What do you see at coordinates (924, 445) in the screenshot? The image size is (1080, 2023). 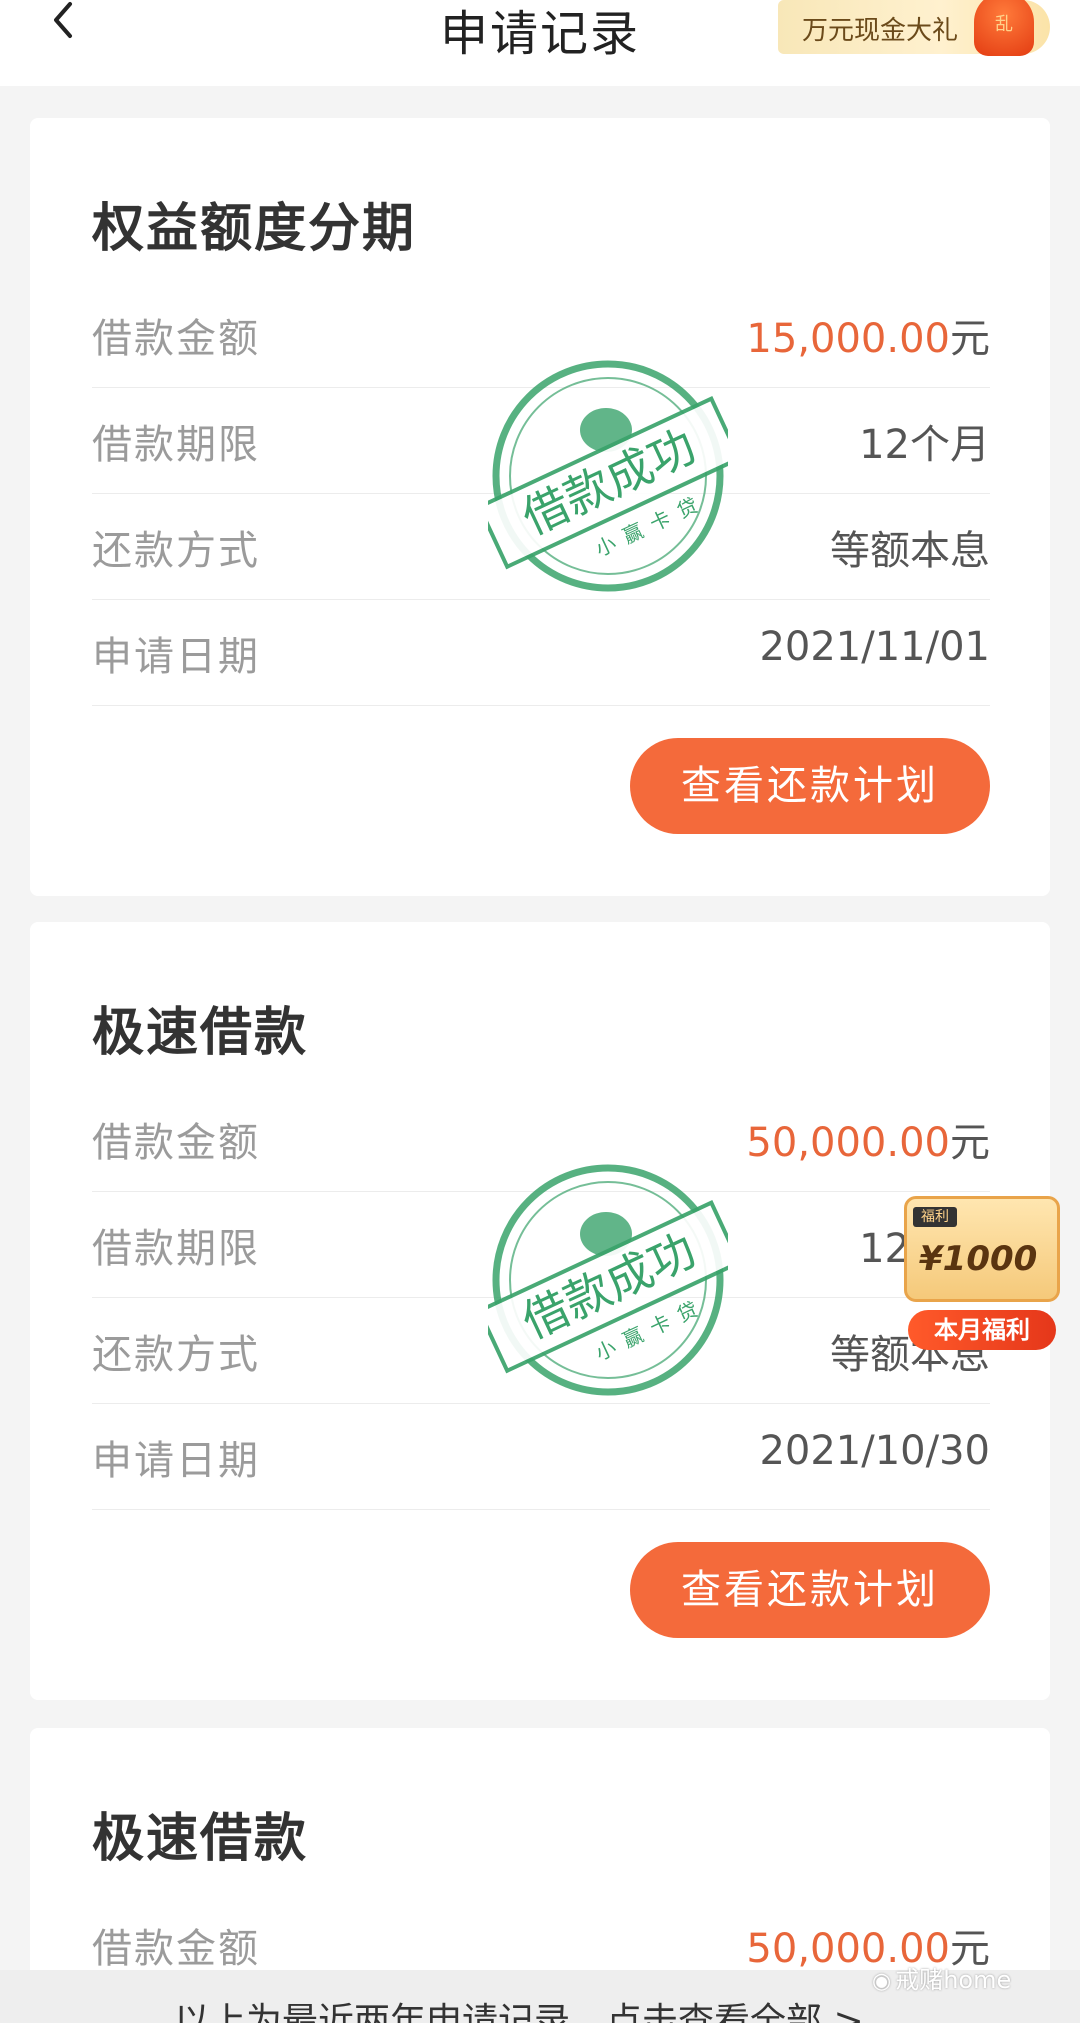 I see `loan-term-value: 12个月` at bounding box center [924, 445].